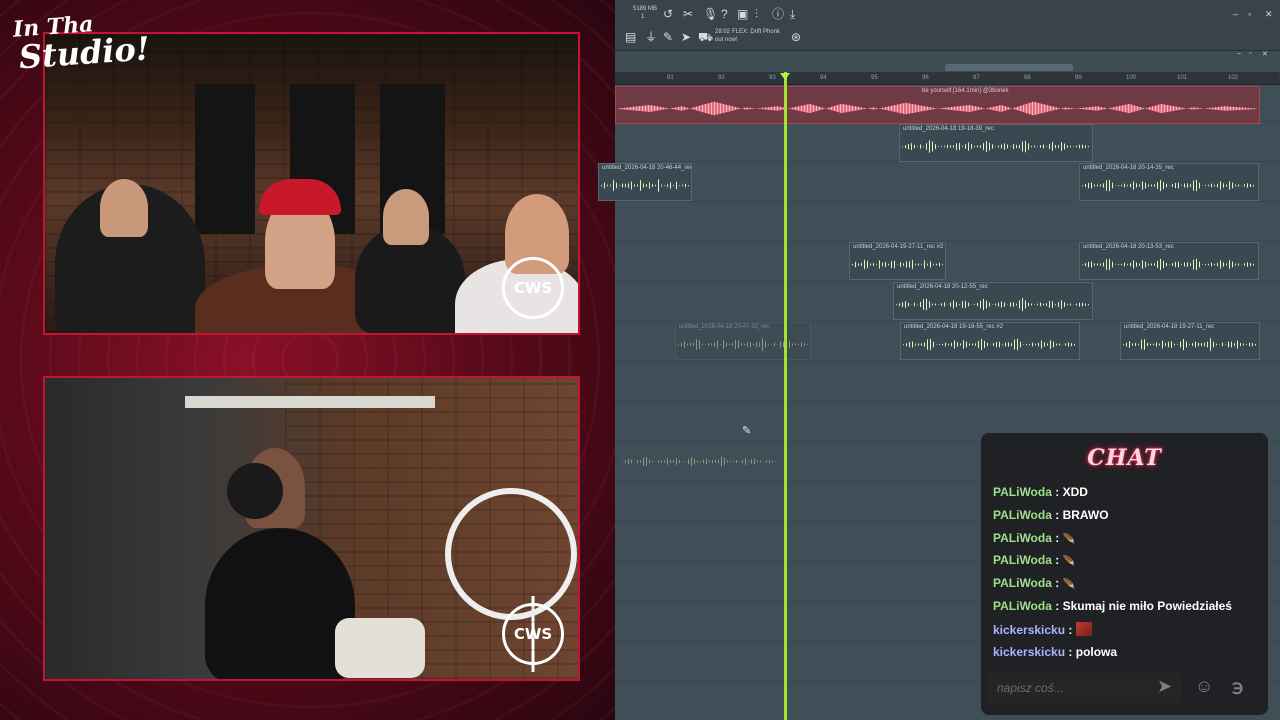  What do you see at coordinates (1131, 78) in the screenshot?
I see `ruler-tick: 100` at bounding box center [1131, 78].